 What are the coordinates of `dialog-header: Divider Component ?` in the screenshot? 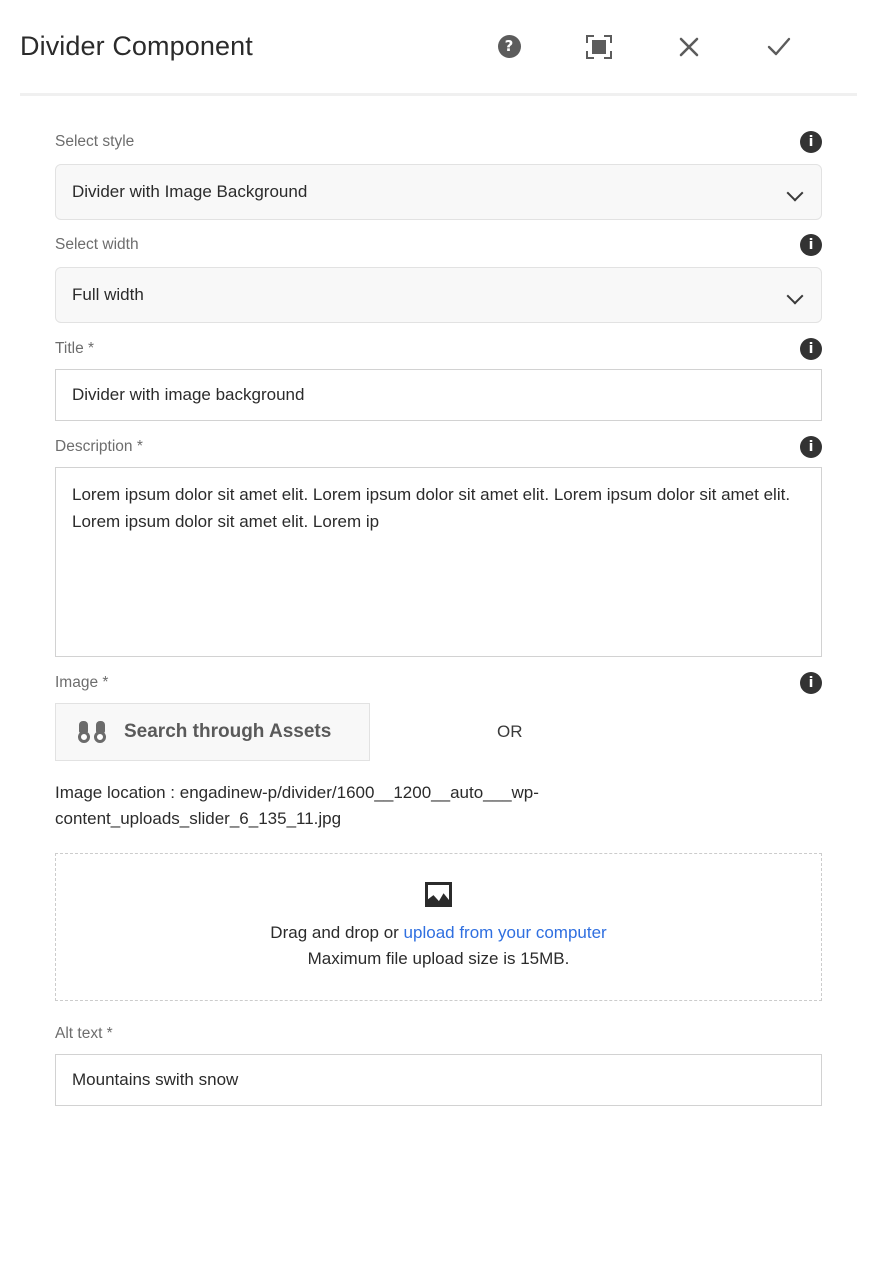 It's located at (438, 46).